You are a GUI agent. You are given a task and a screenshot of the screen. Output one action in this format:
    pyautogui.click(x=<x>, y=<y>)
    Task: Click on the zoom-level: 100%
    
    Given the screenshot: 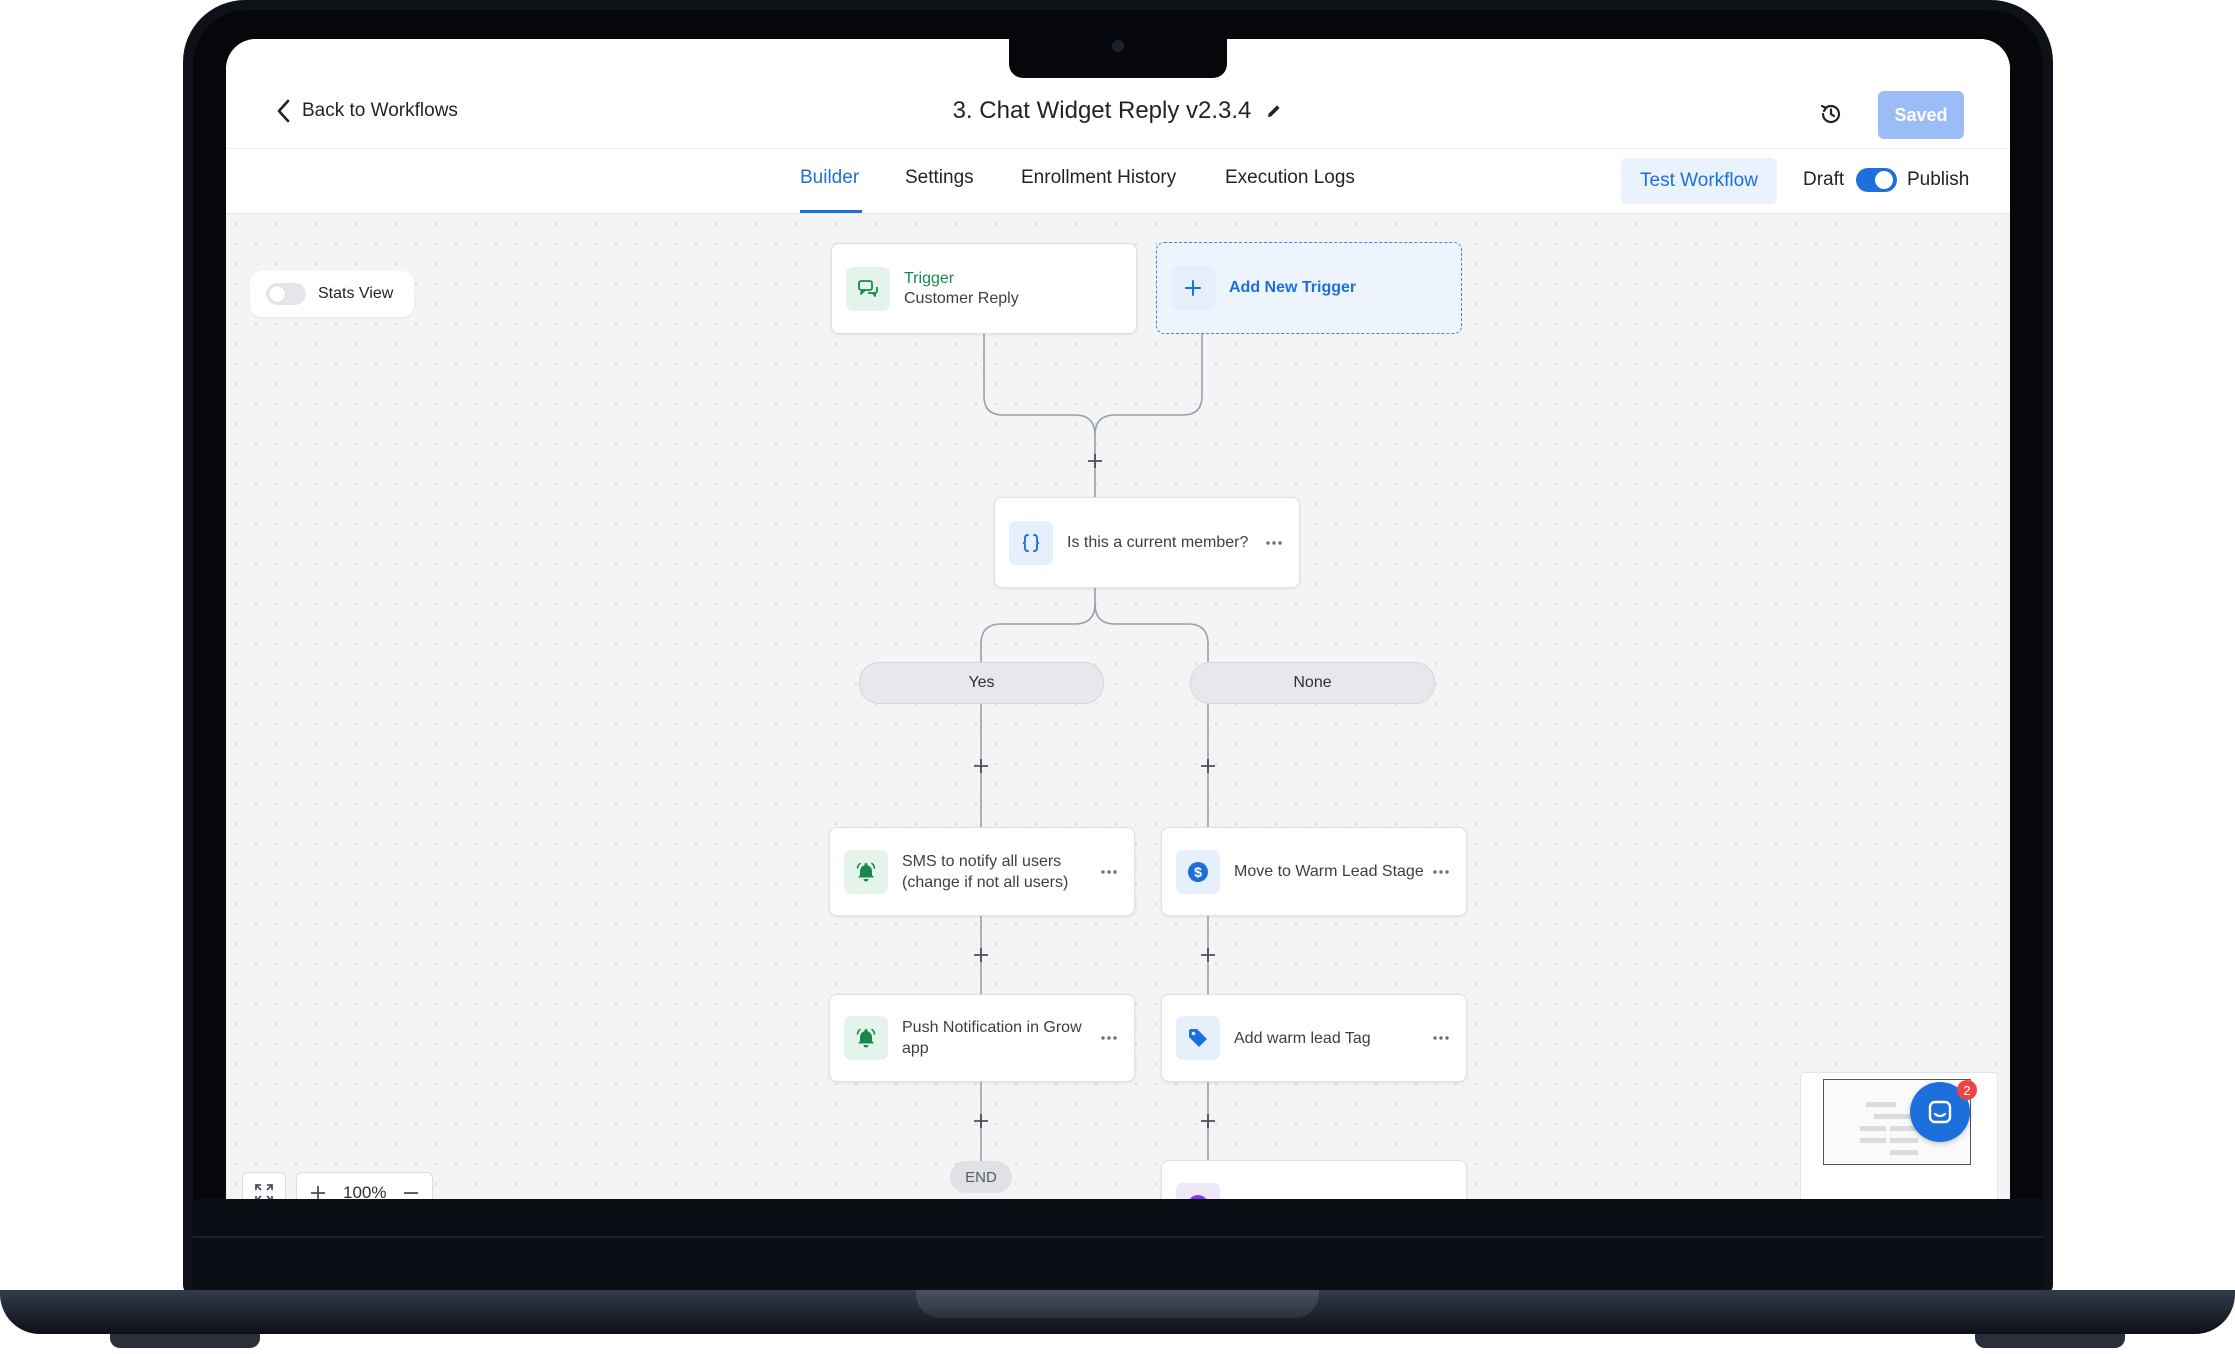 What is the action you would take?
    pyautogui.click(x=365, y=1191)
    